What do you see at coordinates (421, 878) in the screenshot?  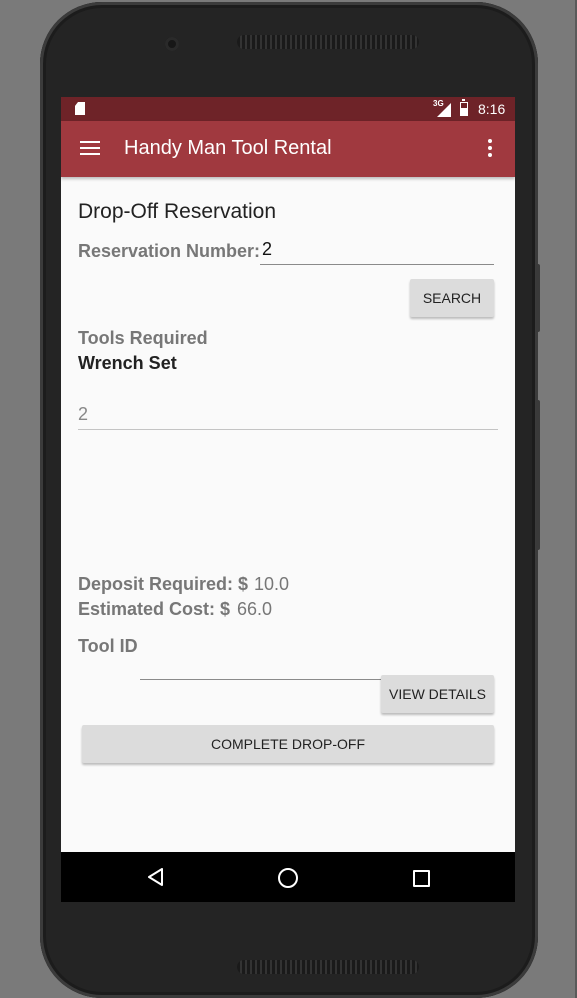 I see `recents-square-icon` at bounding box center [421, 878].